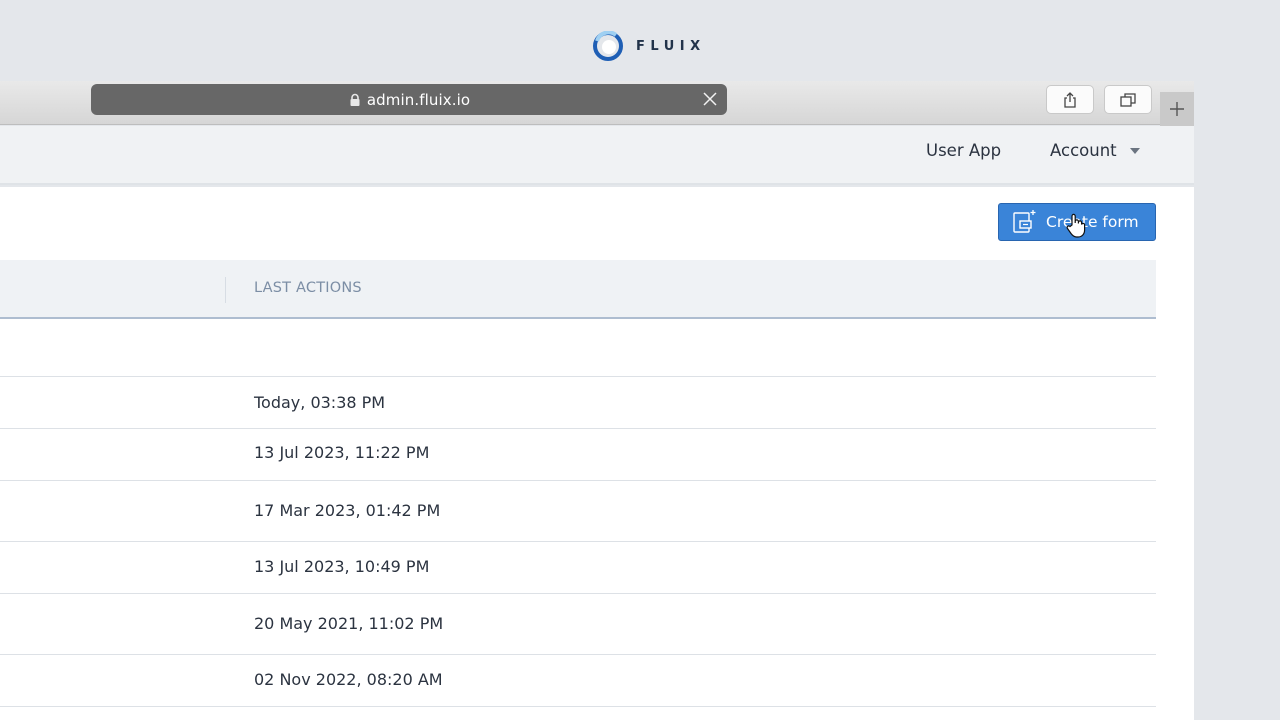 This screenshot has height=720, width=1280. What do you see at coordinates (578, 624) in the screenshot?
I see `table-row: 20 May 2021, 11:02 PM` at bounding box center [578, 624].